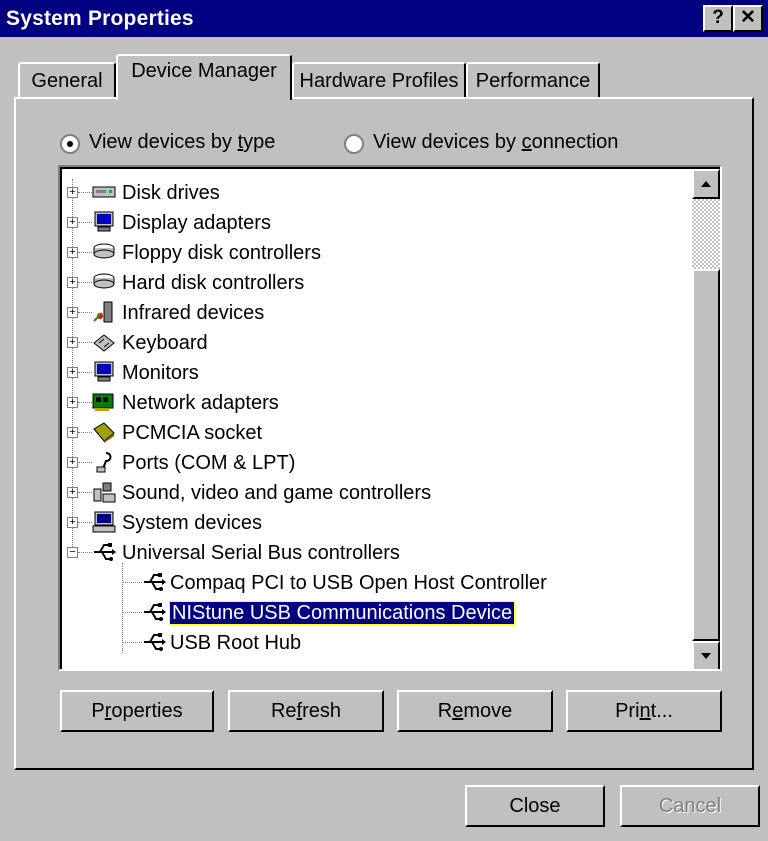  Describe the element at coordinates (104, 312) in the screenshot. I see `infrared-icon` at that location.